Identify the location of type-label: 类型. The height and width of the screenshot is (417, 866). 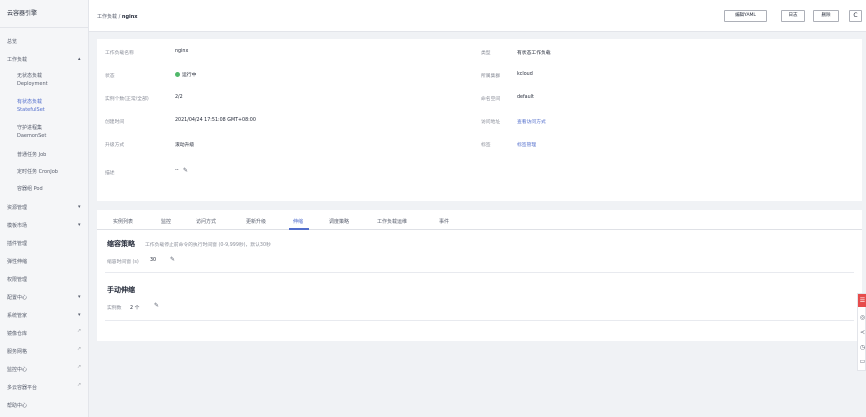
(486, 53).